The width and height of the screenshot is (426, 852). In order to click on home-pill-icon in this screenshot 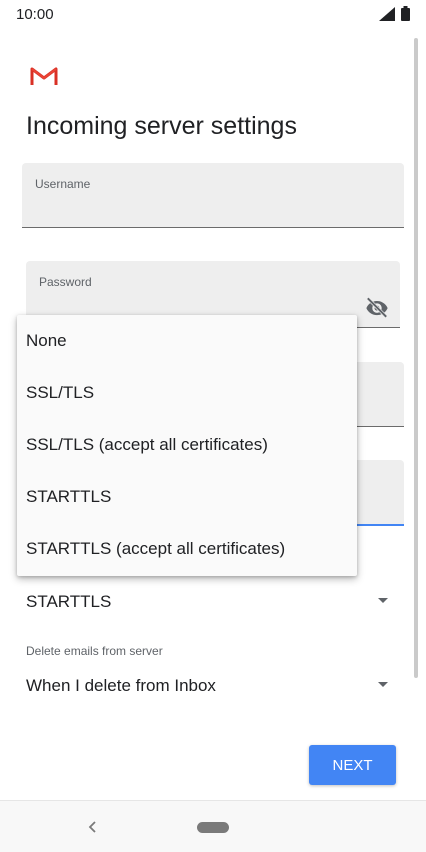, I will do `click(213, 827)`.